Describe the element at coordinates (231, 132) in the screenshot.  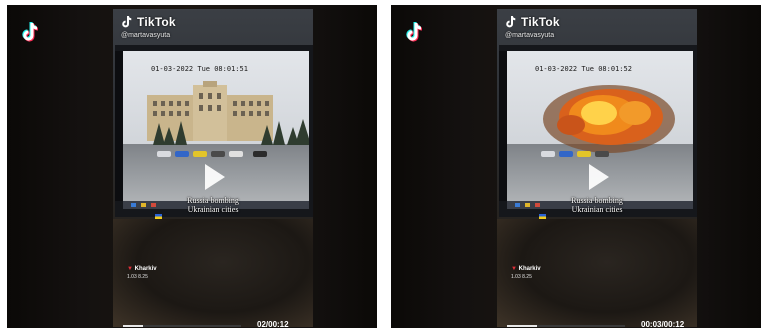
I see `trees` at that location.